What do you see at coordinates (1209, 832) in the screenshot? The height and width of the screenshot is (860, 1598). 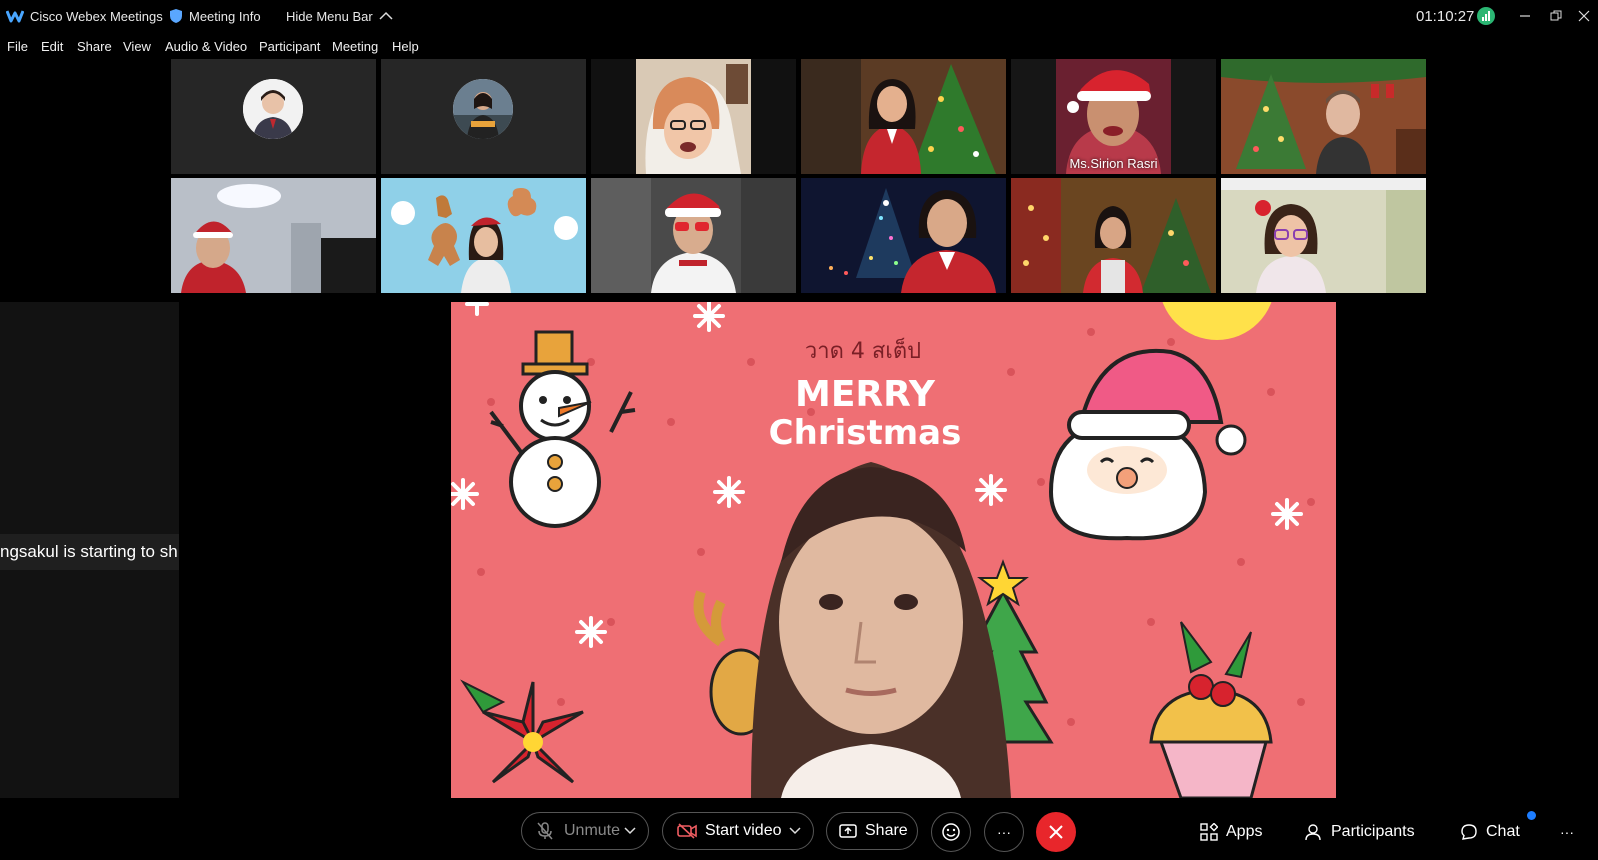 I see `apps-icon` at bounding box center [1209, 832].